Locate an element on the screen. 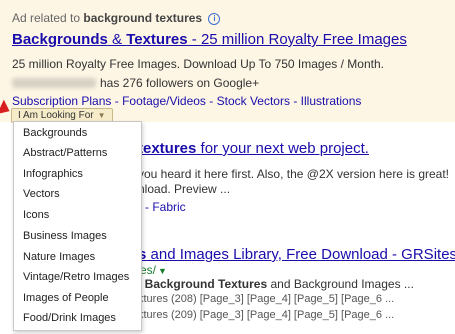 This screenshot has width=455, height=334. result2-title-link: textures for your next web project. is located at coordinates (253, 148).